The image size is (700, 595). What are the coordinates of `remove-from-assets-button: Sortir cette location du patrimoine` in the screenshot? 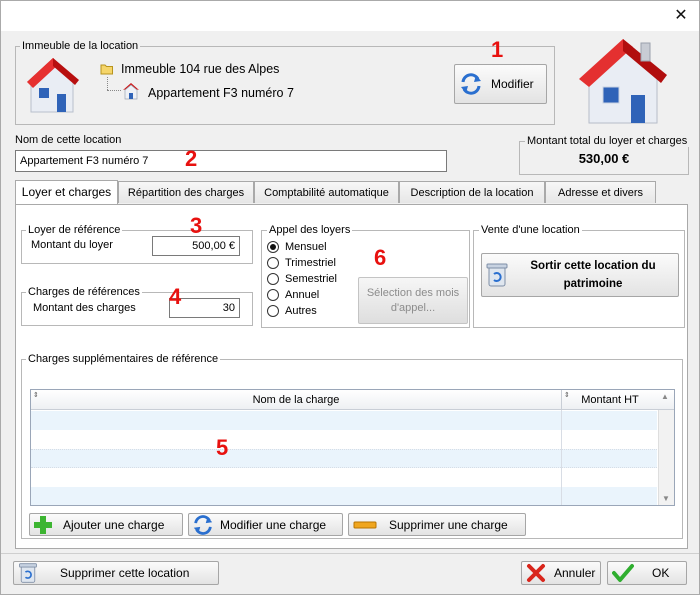 It's located at (580, 275).